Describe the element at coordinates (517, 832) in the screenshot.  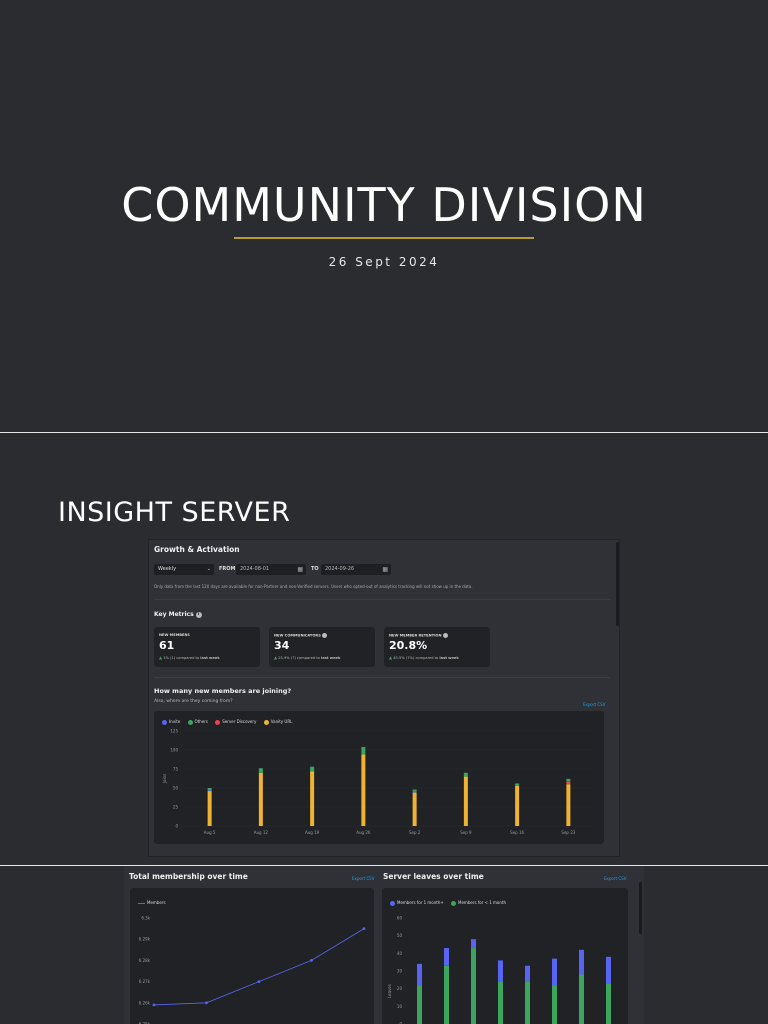
I see `x-tick-label: Sep 16` at that location.